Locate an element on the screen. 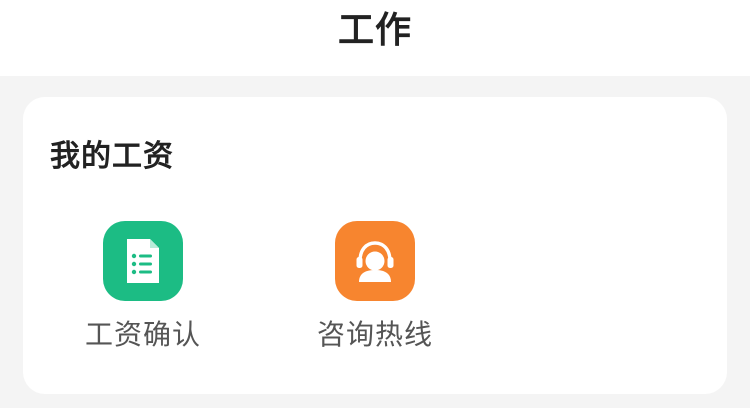  document-list-icon is located at coordinates (143, 261).